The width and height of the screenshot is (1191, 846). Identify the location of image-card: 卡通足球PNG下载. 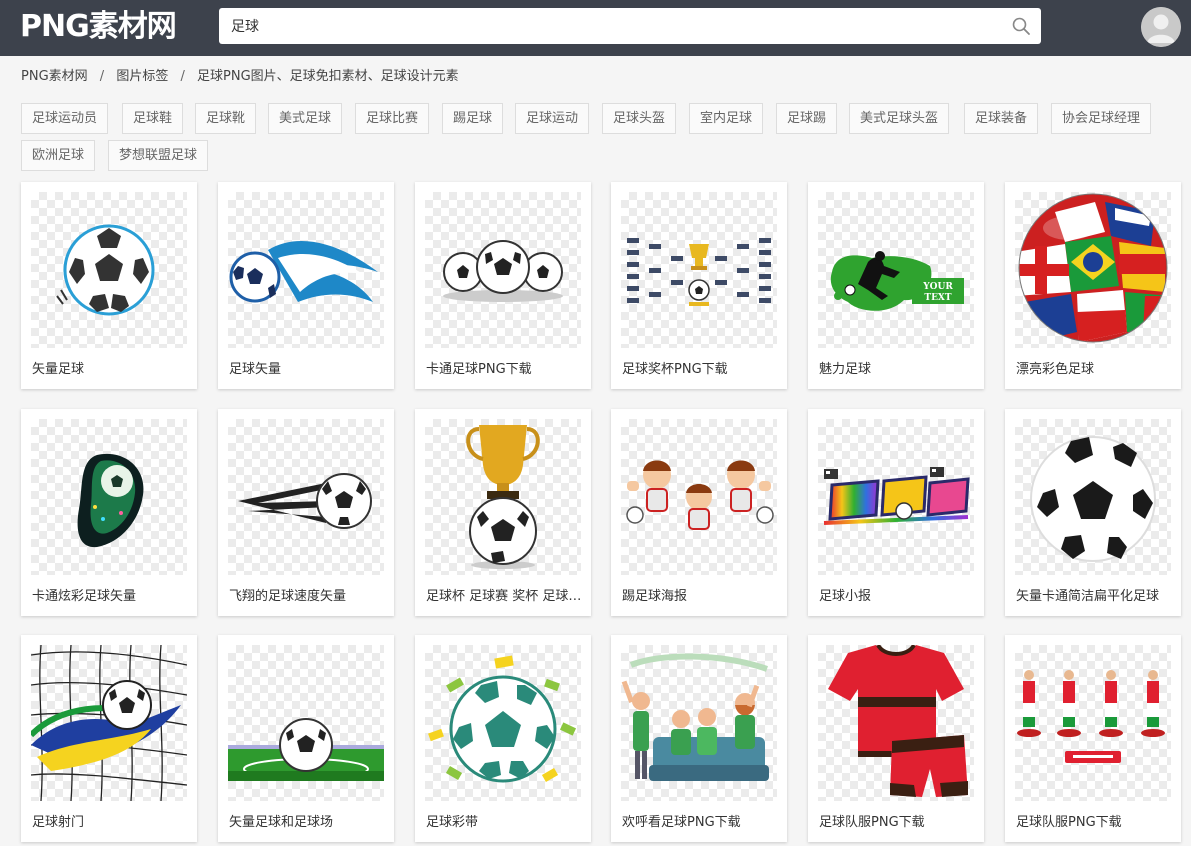
(503, 285).